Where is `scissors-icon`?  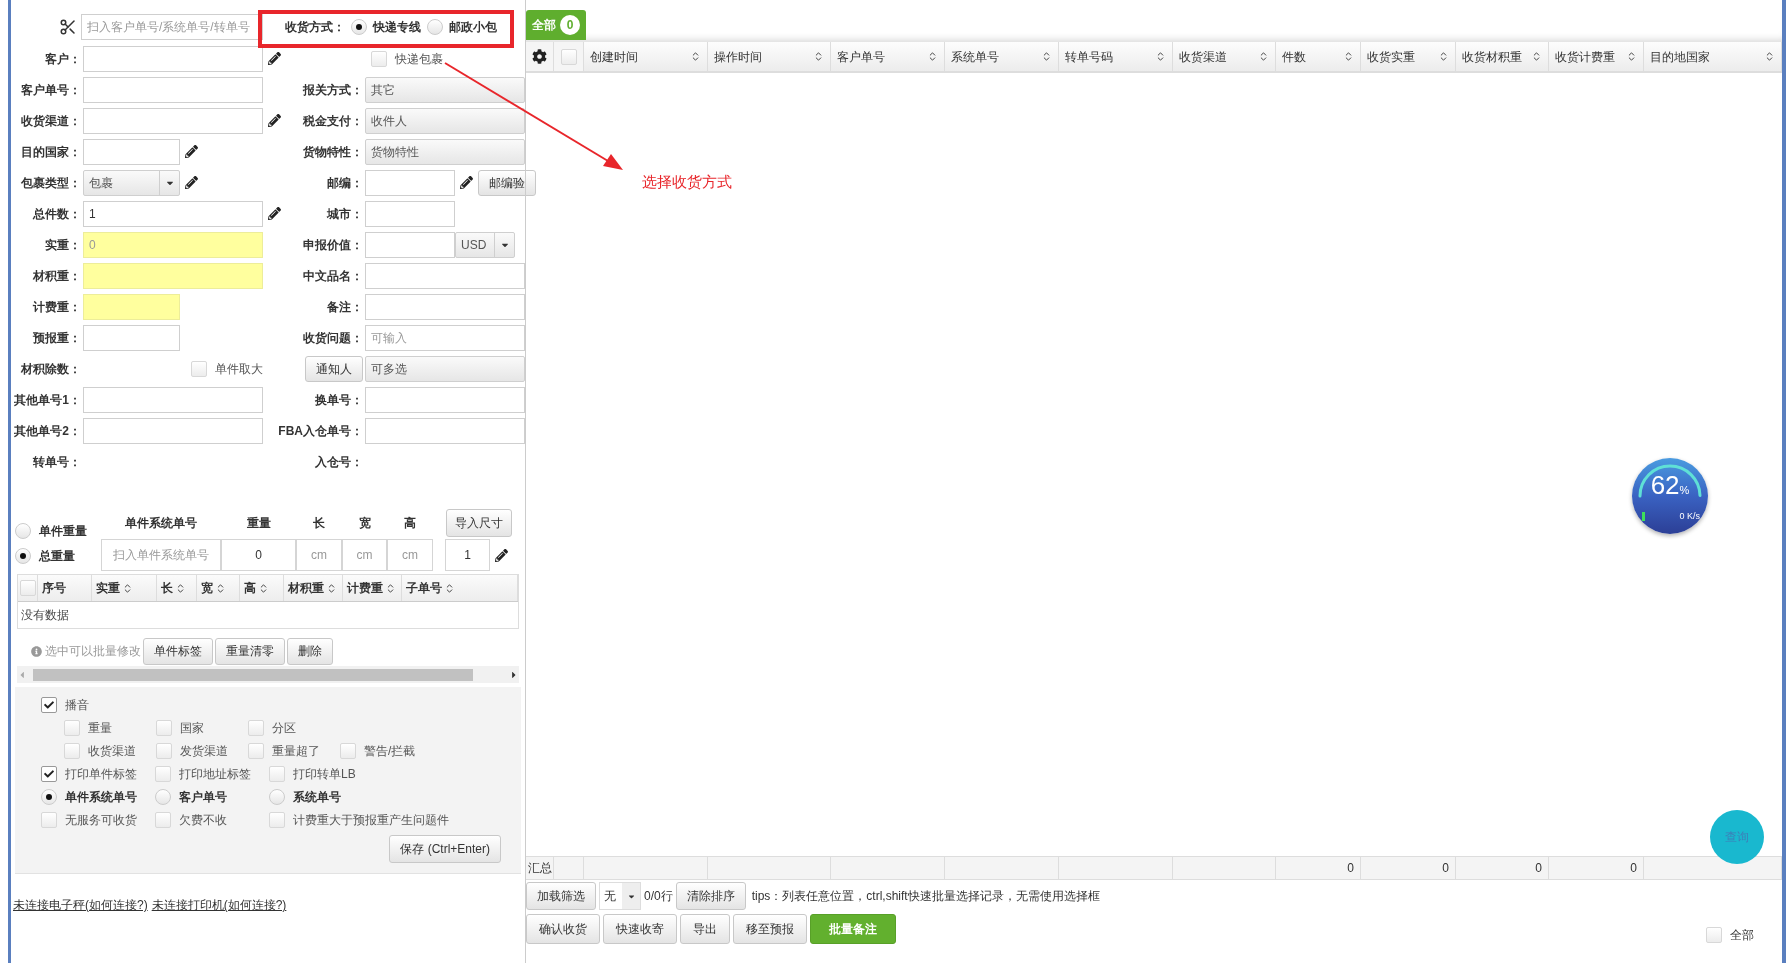
scissors-icon is located at coordinates (68, 26).